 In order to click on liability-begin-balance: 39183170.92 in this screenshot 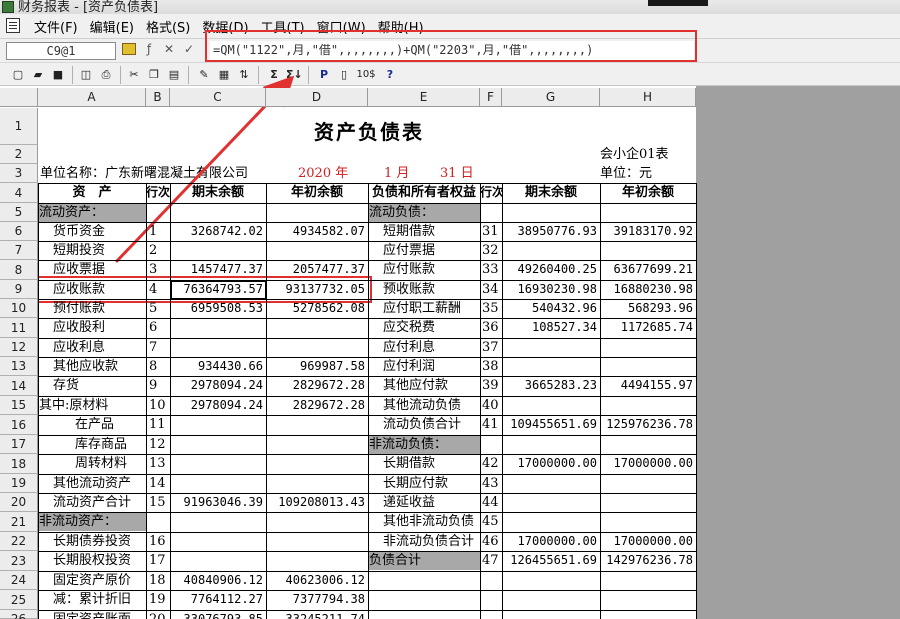, I will do `click(648, 231)`.